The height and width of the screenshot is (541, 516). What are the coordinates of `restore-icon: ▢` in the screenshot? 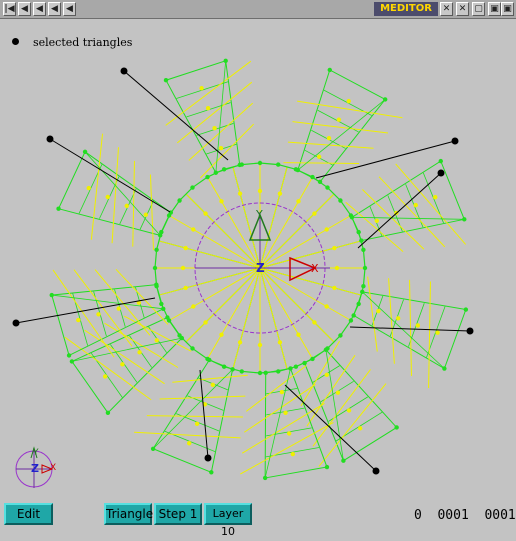 It's located at (478, 9).